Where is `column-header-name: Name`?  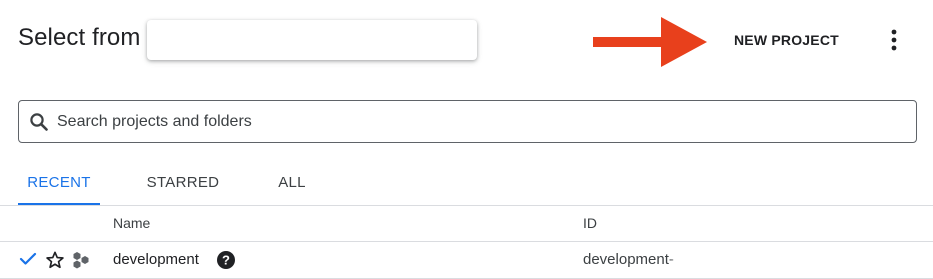 column-header-name: Name is located at coordinates (131, 223).